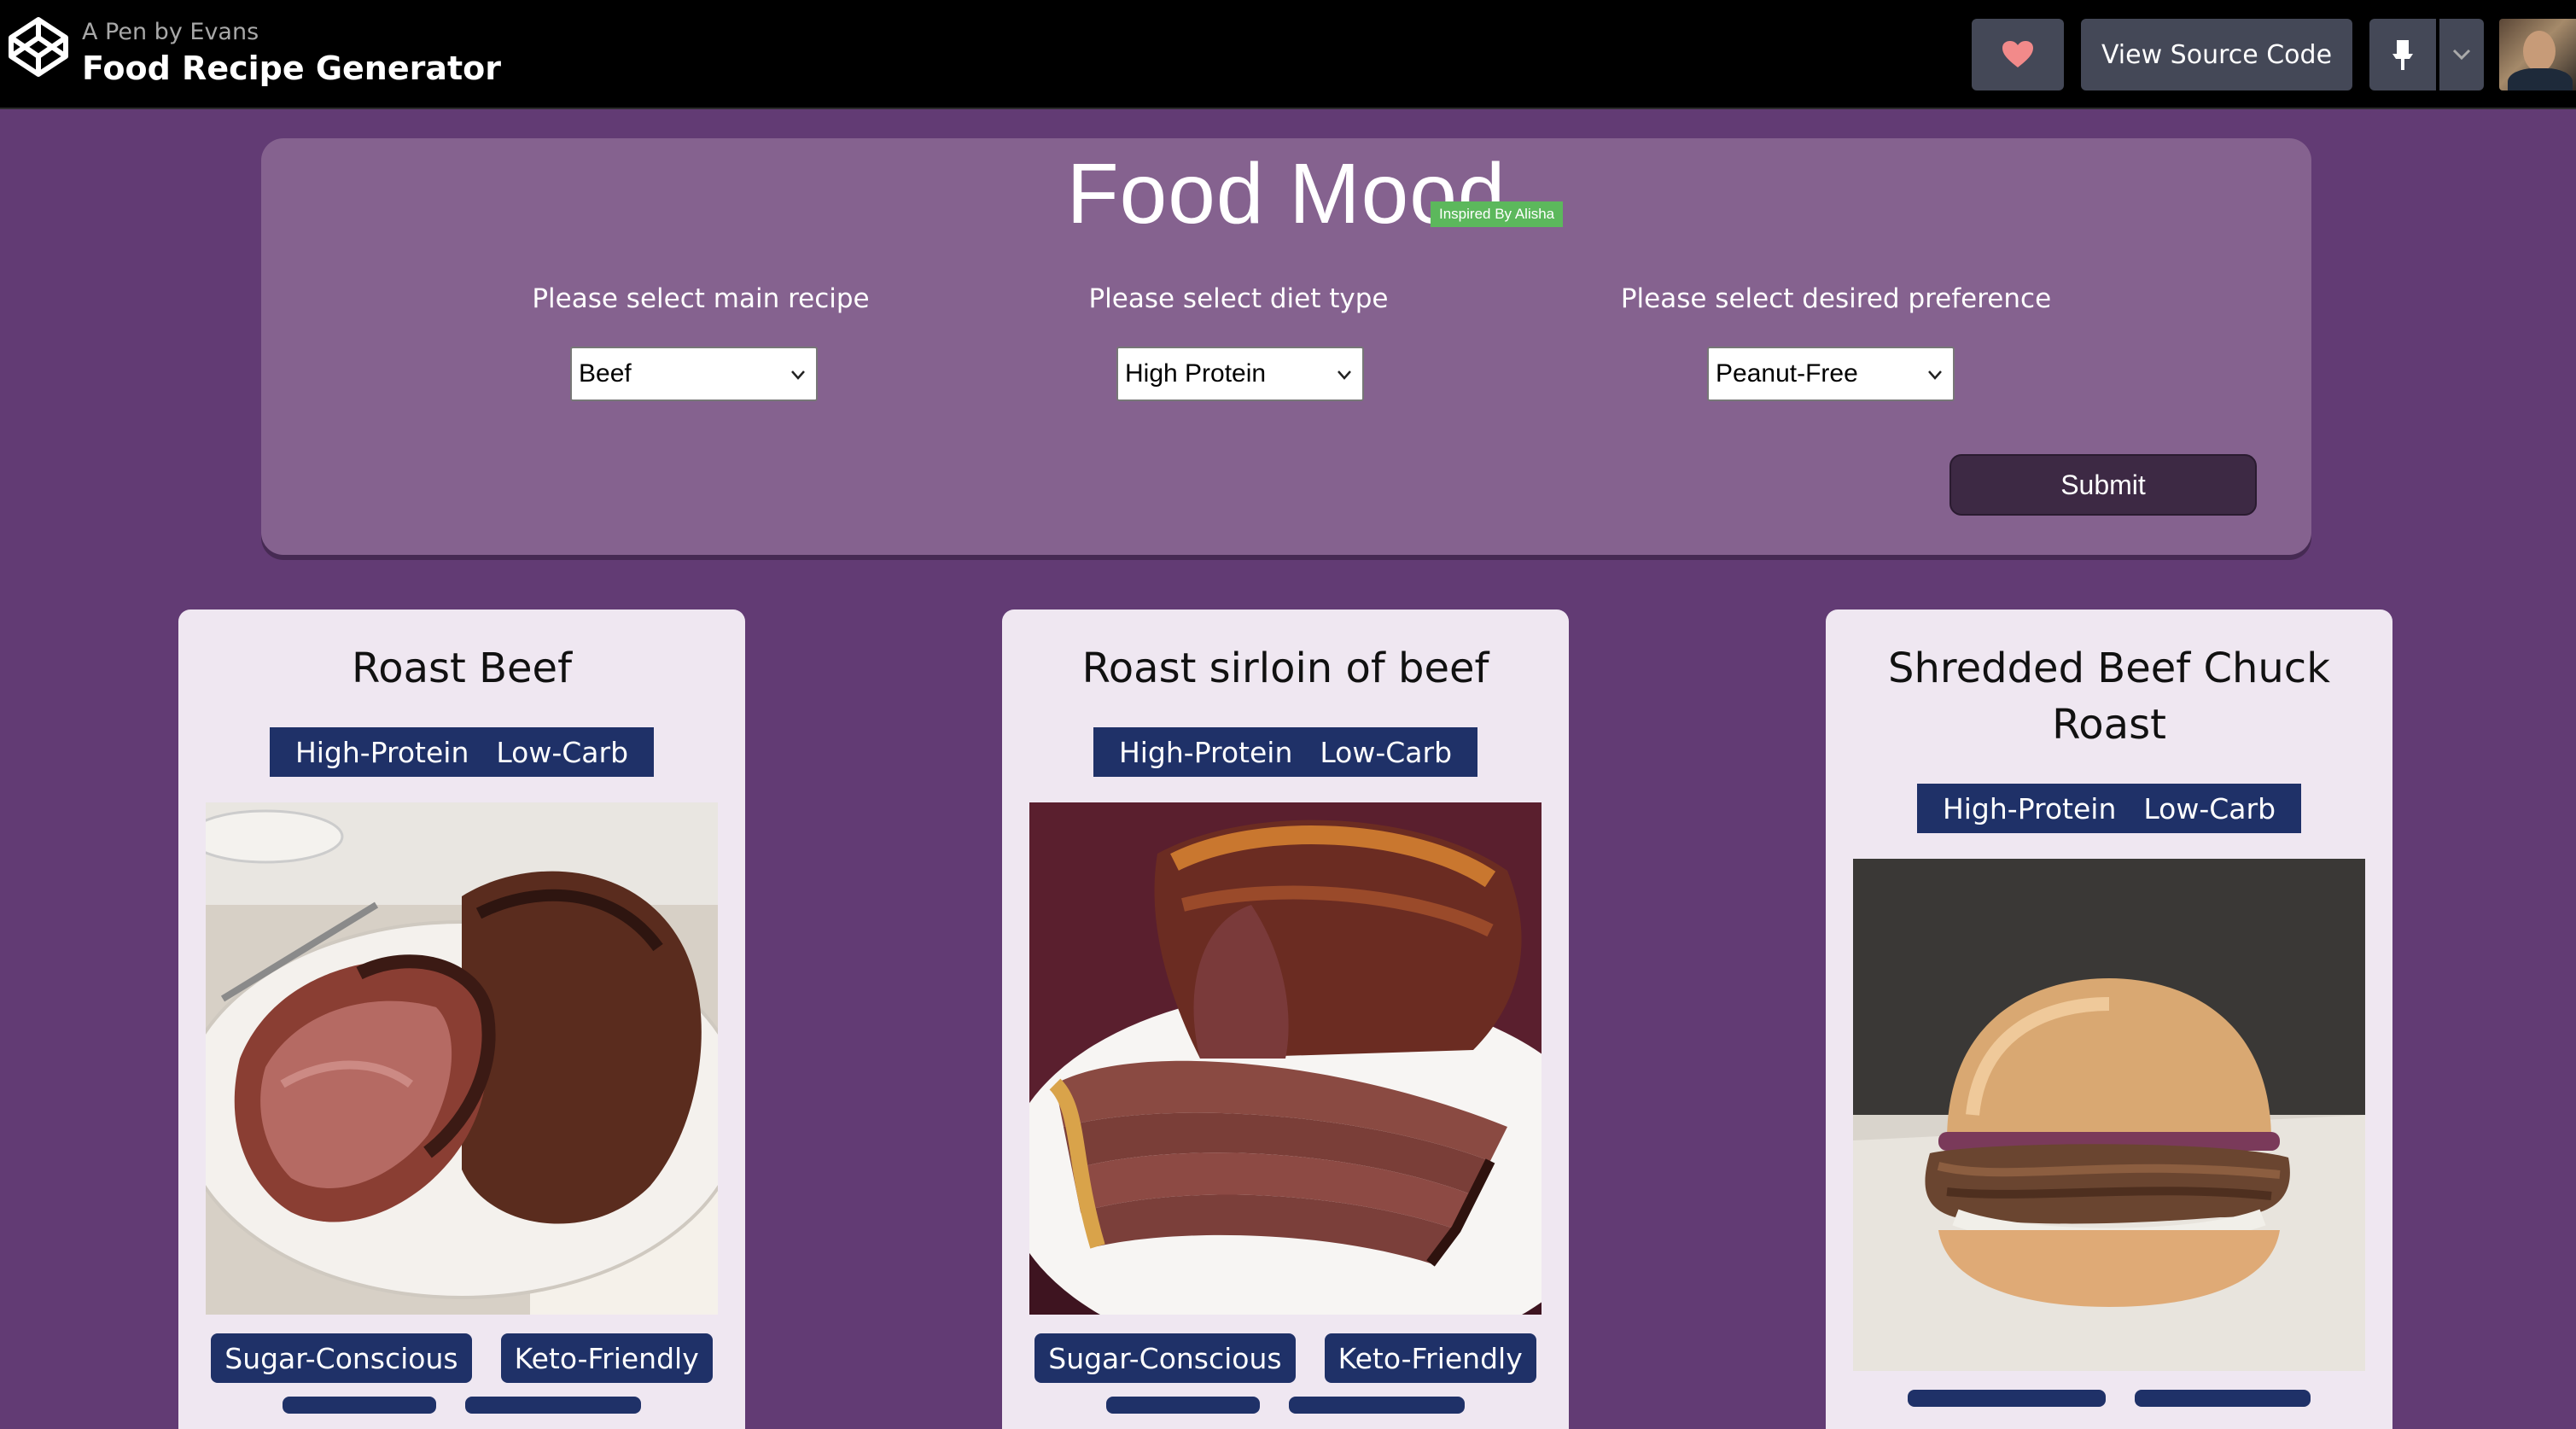 This screenshot has width=2576, height=1429. Describe the element at coordinates (1196, 373) in the screenshot. I see `diet-type-value: High Protein` at that location.